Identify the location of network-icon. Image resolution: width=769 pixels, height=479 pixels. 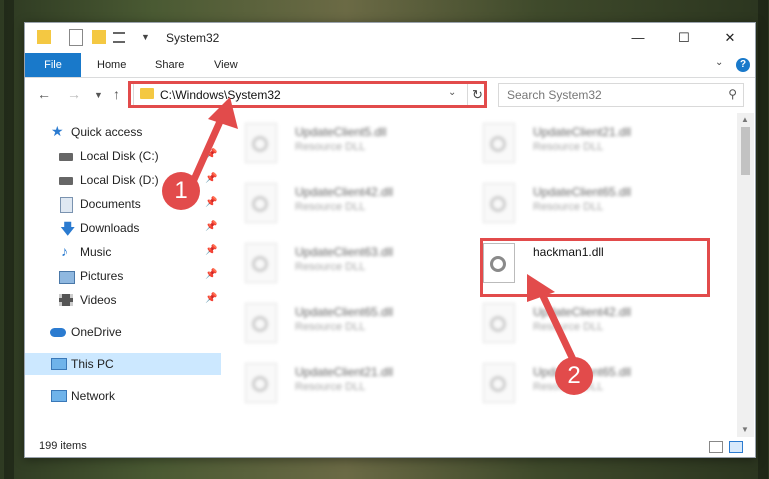
(59, 396).